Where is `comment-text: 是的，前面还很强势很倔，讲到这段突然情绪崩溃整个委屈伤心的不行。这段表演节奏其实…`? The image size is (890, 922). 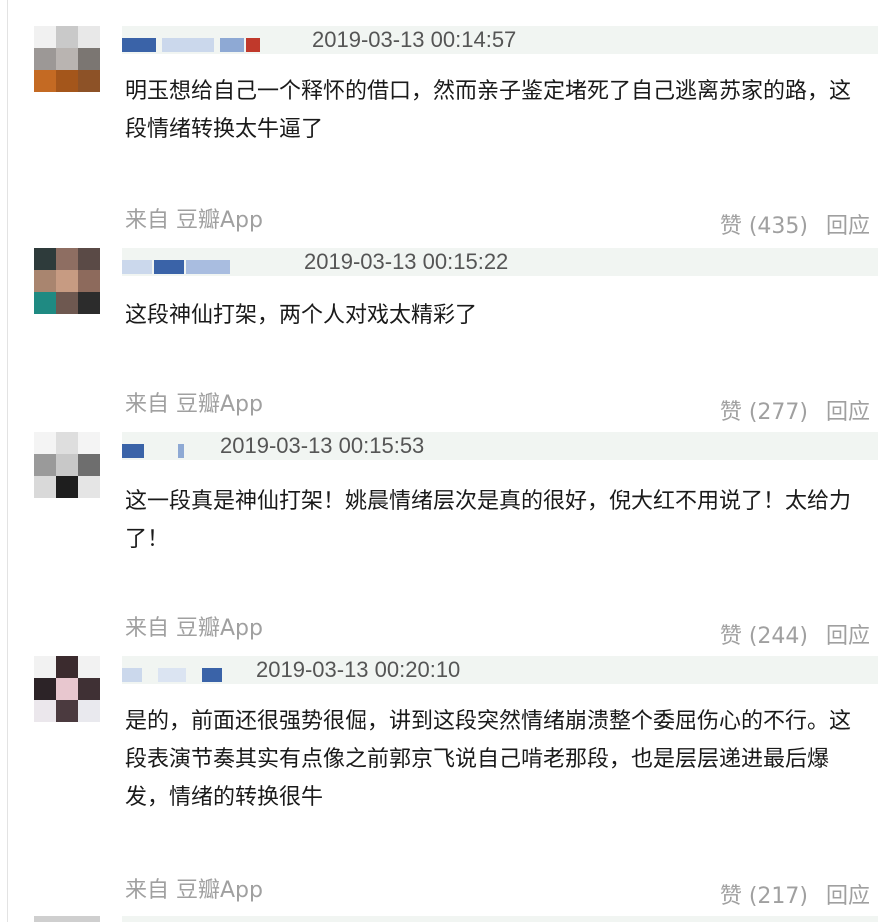
comment-text: 是的，前面还很强势很倔，讲到这段突然情绪崩溃整个委屈伤心的不行。这段表演节奏其实… is located at coordinates (488, 759).